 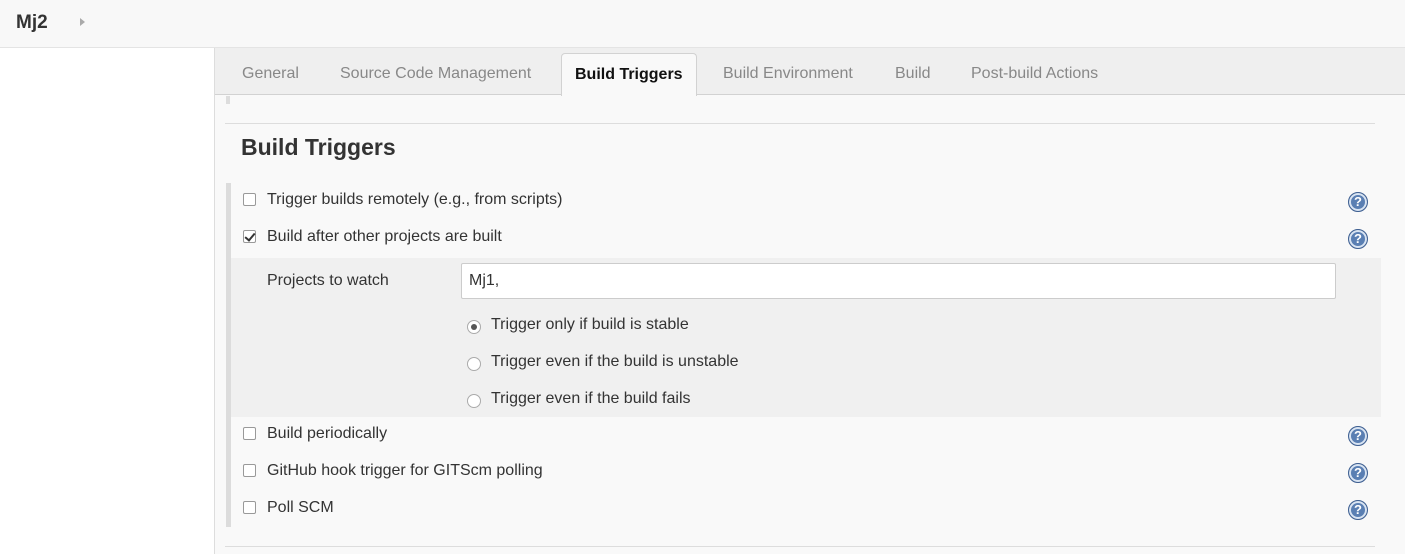 I want to click on option-fails-label: Trigger even if the build fails, so click(x=591, y=399).